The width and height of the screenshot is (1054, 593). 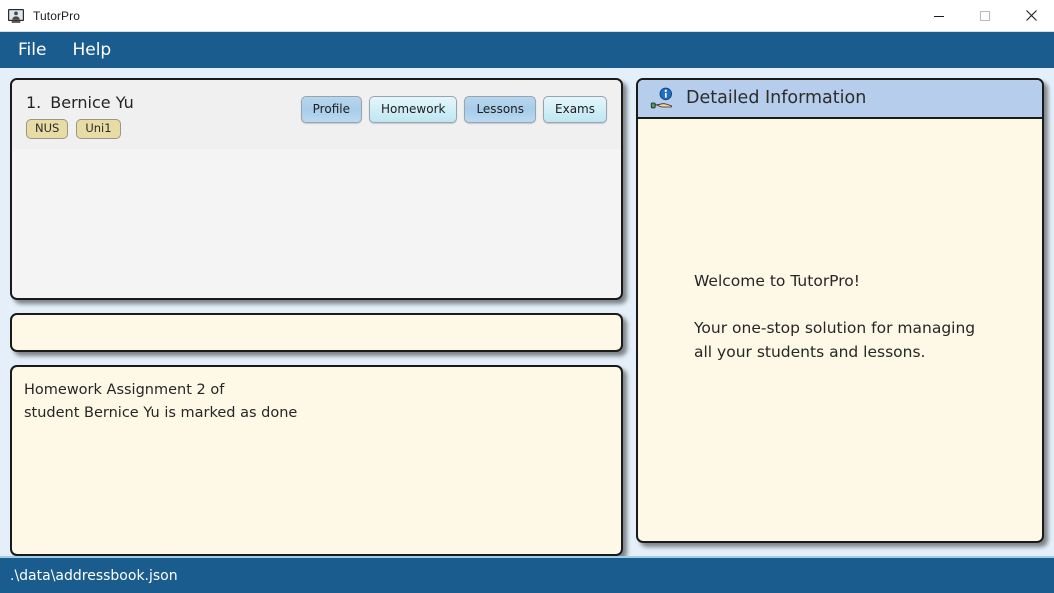 I want to click on app-icon, so click(x=16, y=15).